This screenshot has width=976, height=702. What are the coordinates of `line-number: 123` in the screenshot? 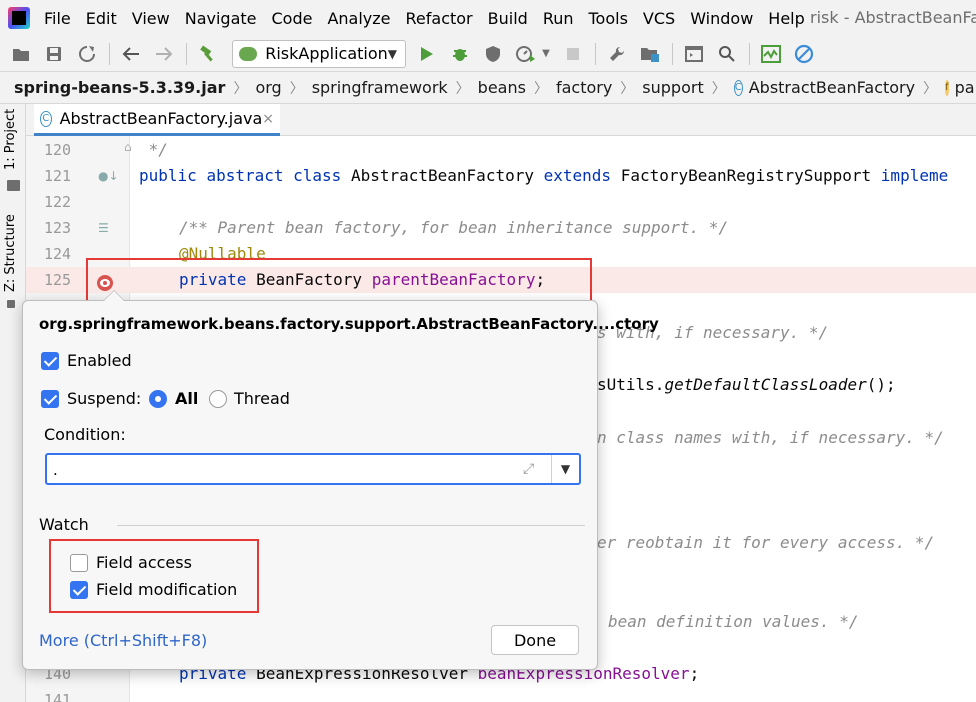 It's located at (58, 228).